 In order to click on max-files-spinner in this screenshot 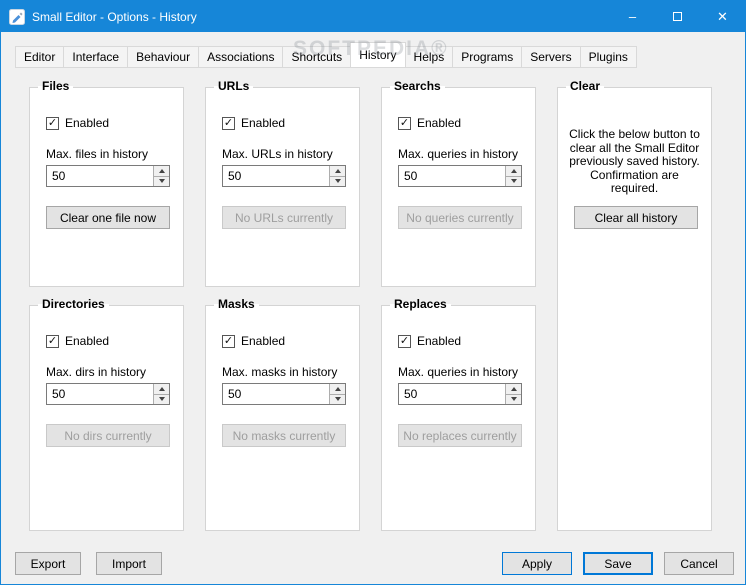, I will do `click(108, 176)`.